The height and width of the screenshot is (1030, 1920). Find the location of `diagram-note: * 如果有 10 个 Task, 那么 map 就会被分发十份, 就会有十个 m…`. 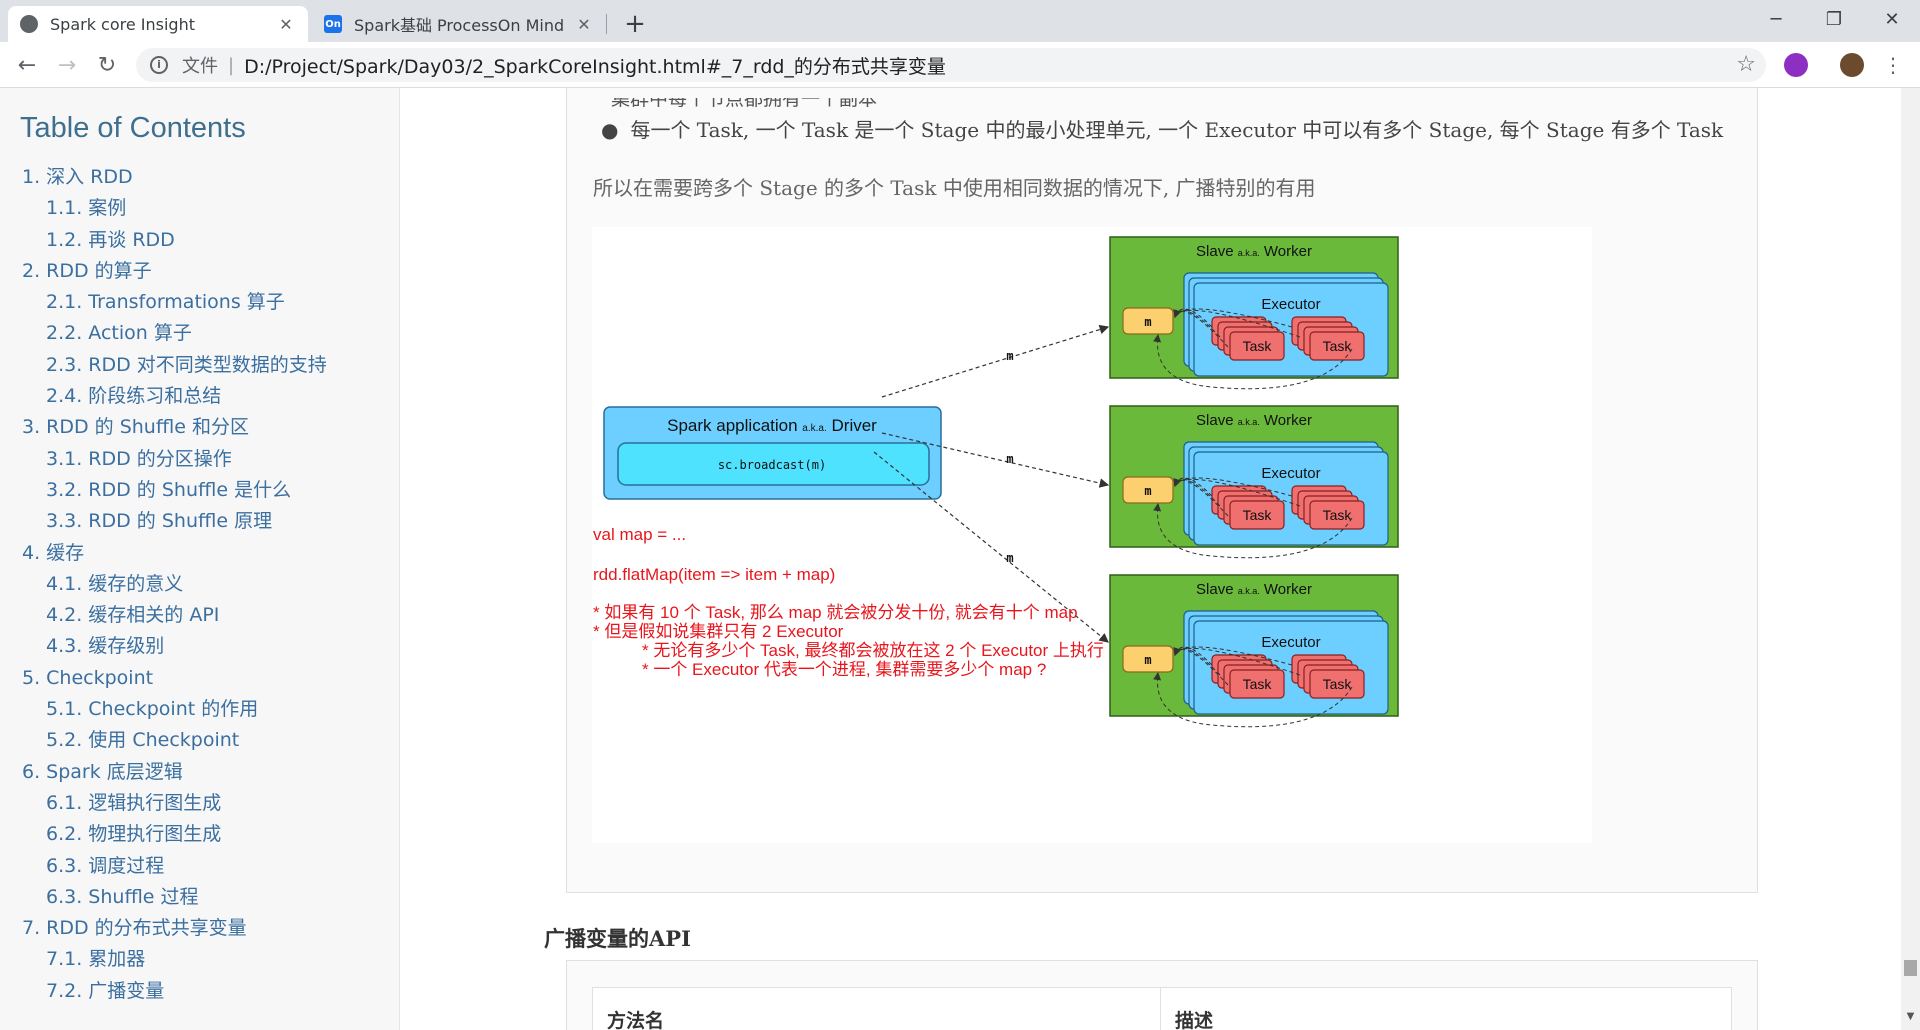

diagram-note: * 如果有 10 个 Task, 那么 map 就会被分发十份, 就会有十个 m… is located at coordinates (835, 612).